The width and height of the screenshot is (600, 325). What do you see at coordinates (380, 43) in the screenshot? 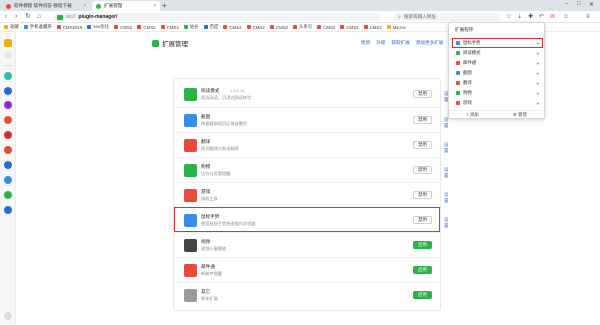
I see `link-upgrade: 升级` at bounding box center [380, 43].